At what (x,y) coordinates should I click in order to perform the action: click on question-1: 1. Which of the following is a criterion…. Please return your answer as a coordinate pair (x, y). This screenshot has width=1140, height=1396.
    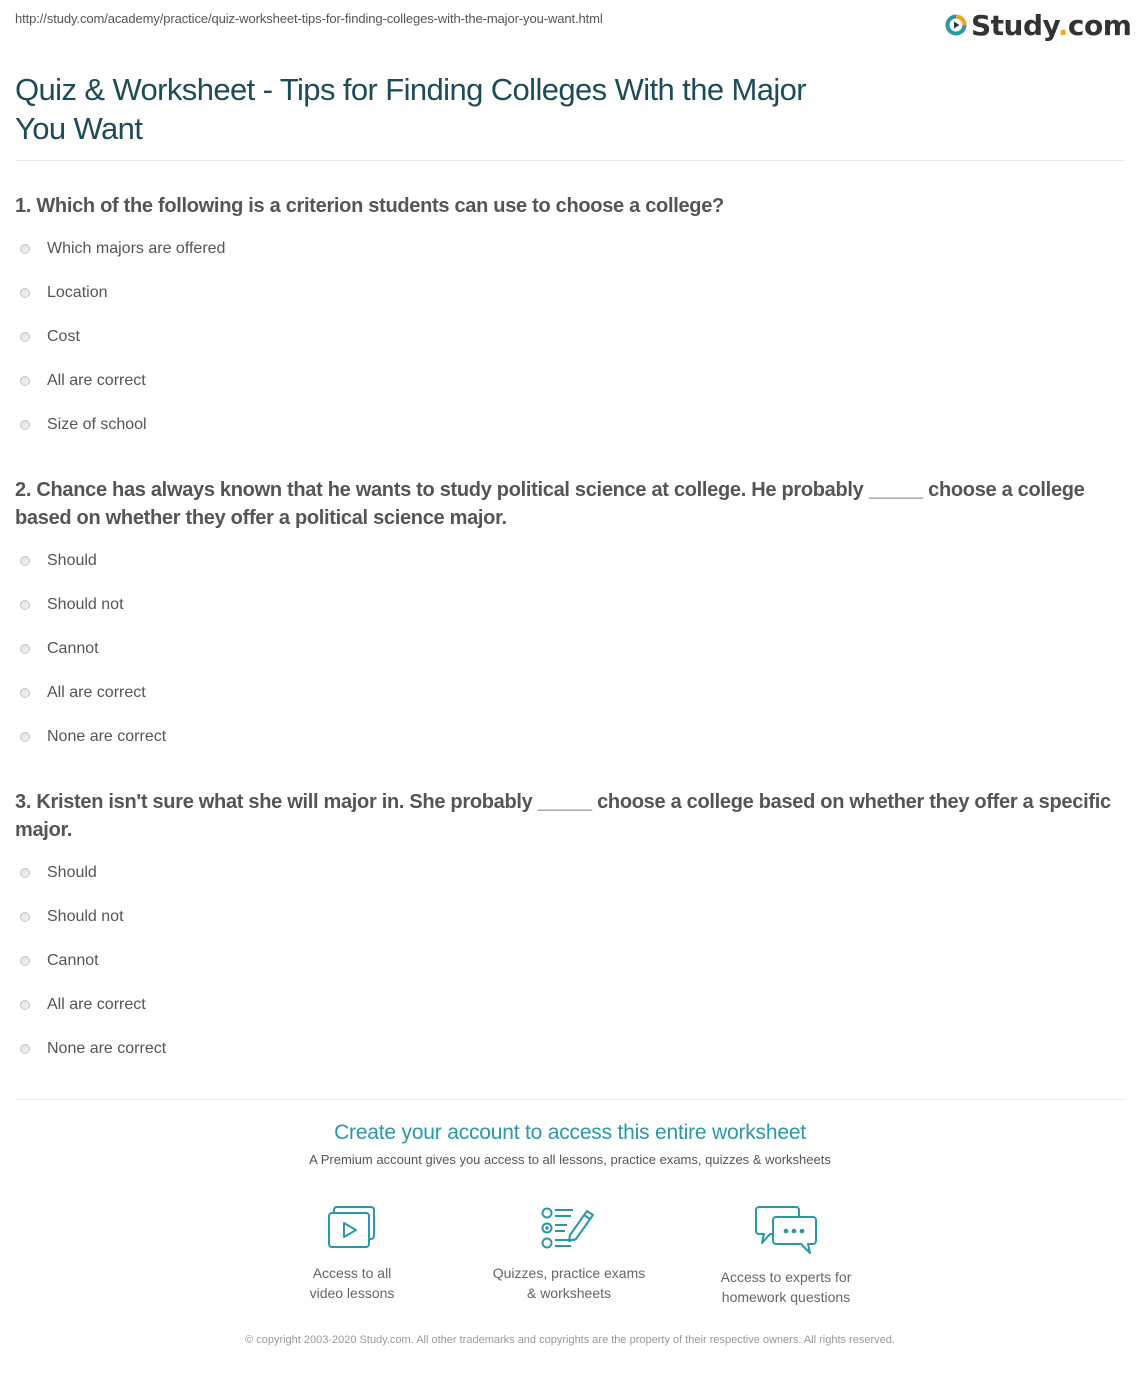
    Looking at the image, I should click on (369, 206).